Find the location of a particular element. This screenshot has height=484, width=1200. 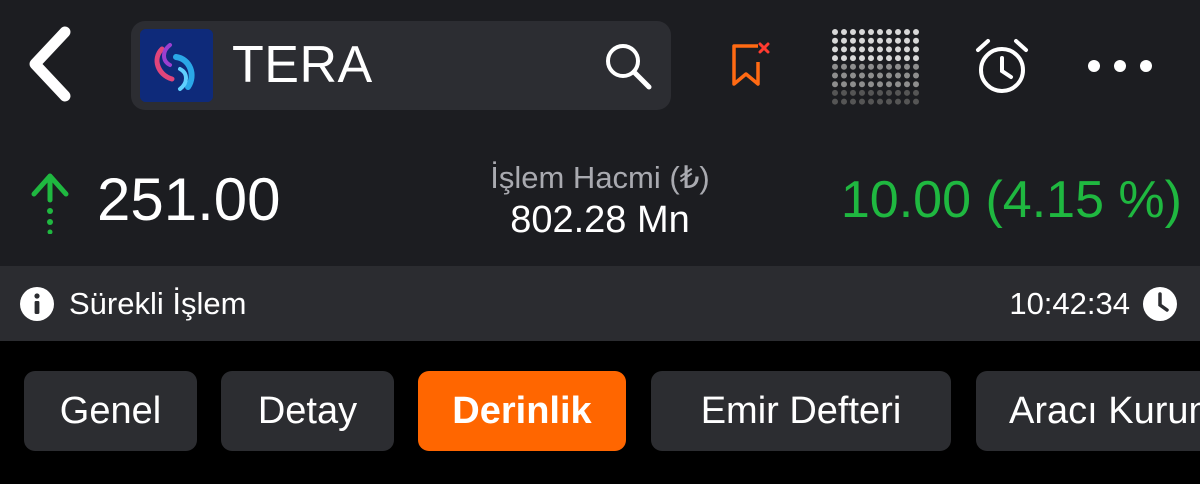

tab-genel: Genel is located at coordinates (110, 411).